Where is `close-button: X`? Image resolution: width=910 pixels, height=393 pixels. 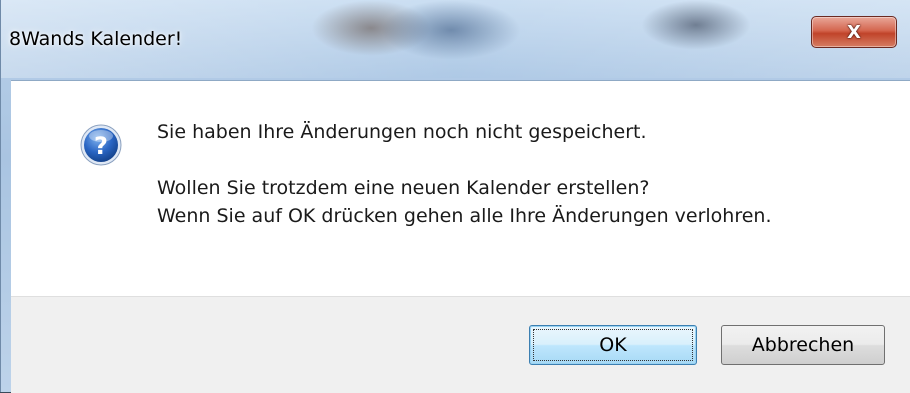 close-button: X is located at coordinates (854, 32).